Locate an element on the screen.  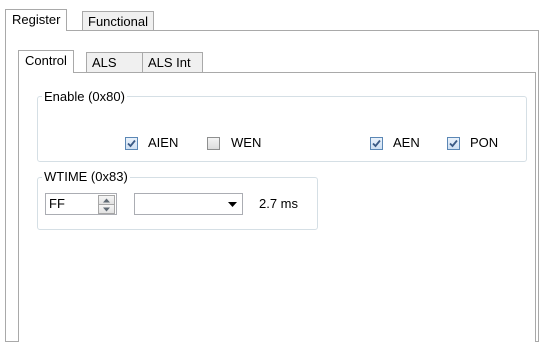
tab-functional-label: Functional is located at coordinates (118, 21).